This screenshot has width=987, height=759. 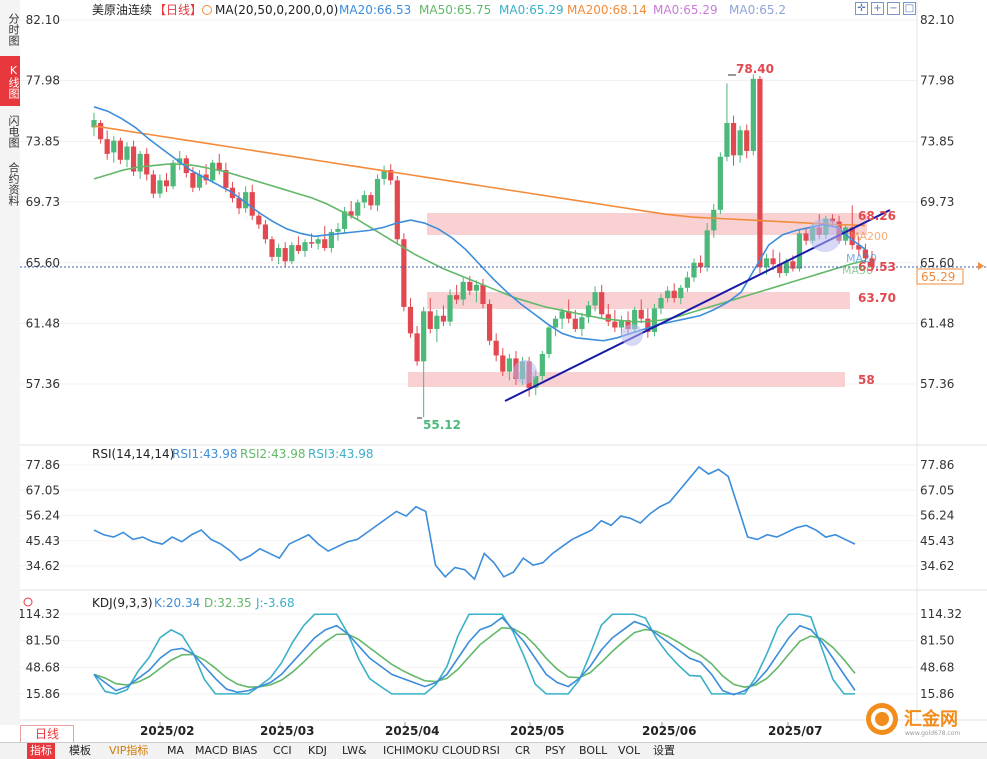 What do you see at coordinates (555, 751) in the screenshot?
I see `toolbar-button-12: PSY` at bounding box center [555, 751].